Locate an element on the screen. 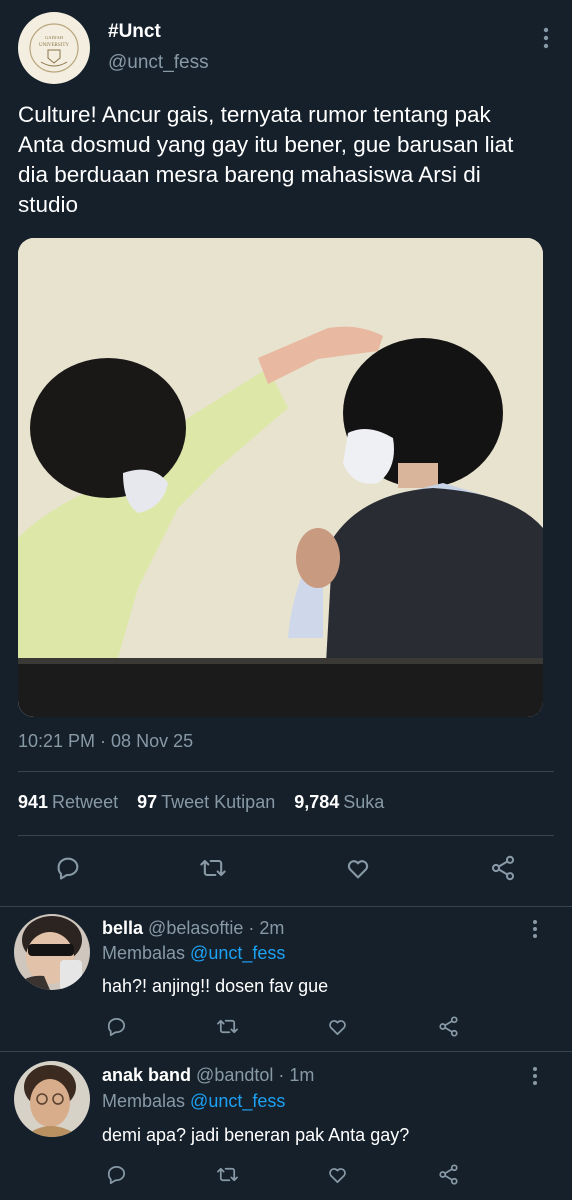 The width and height of the screenshot is (572, 1200). reply-author-handle: @bandtol is located at coordinates (234, 1075).